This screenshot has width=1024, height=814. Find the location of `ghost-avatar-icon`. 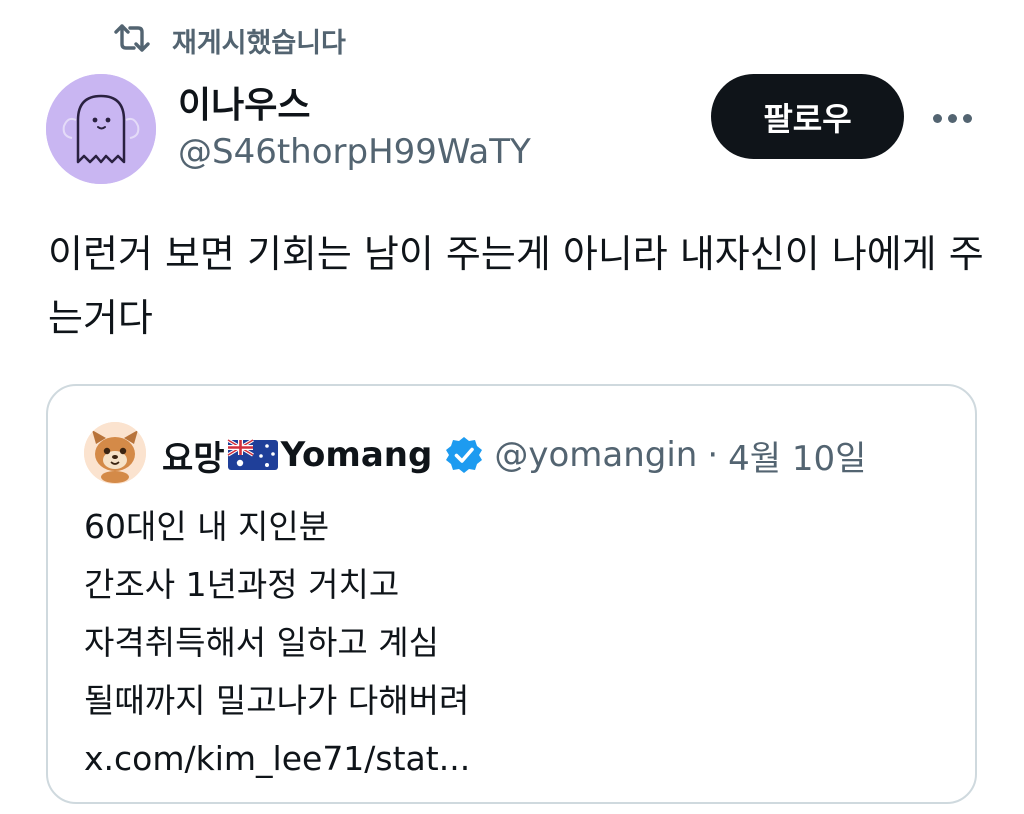

ghost-avatar-icon is located at coordinates (101, 129).